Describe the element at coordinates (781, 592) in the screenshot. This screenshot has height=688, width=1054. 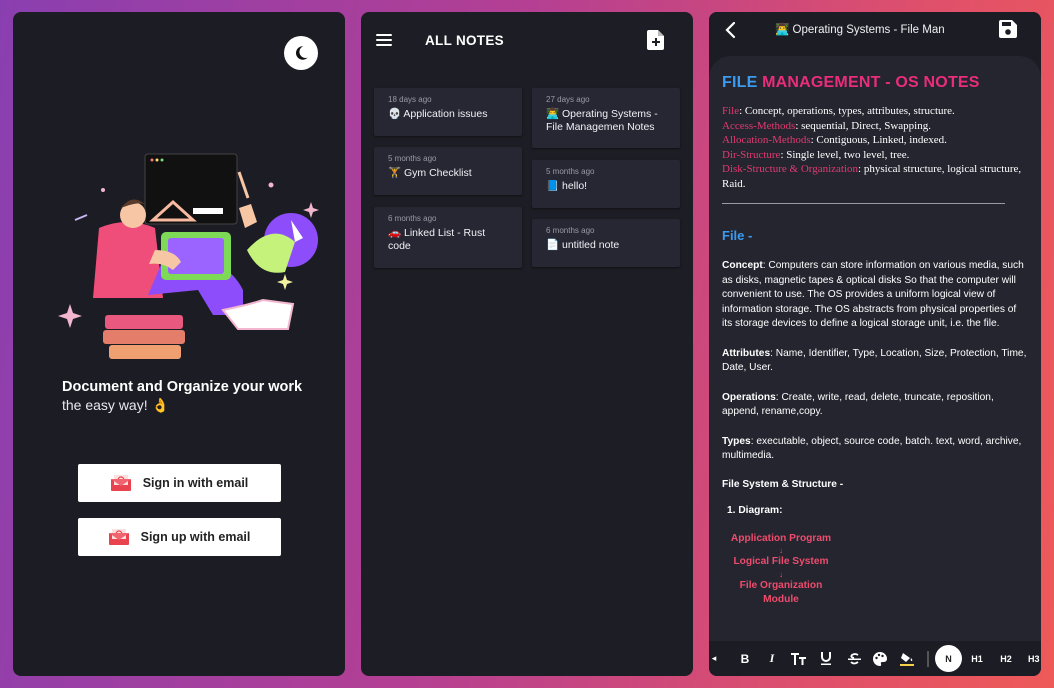
I see `diagram-row: File Organization Module` at that location.